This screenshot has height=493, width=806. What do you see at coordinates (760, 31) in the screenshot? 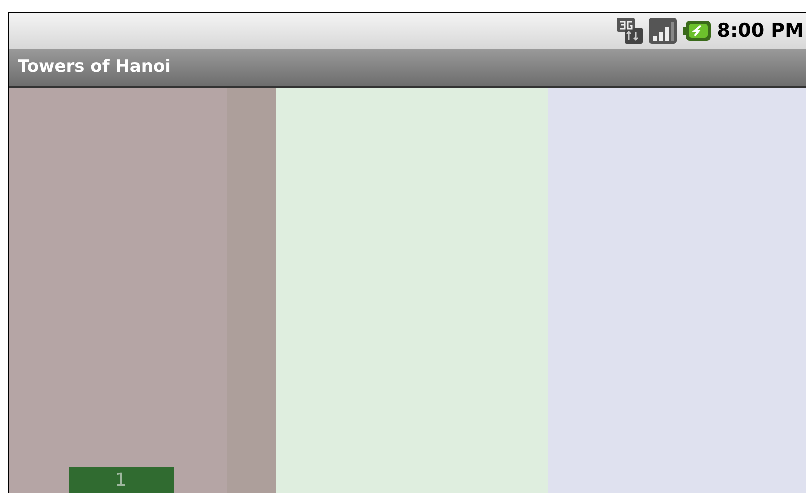
I see `clock: 8:00 PM` at bounding box center [760, 31].